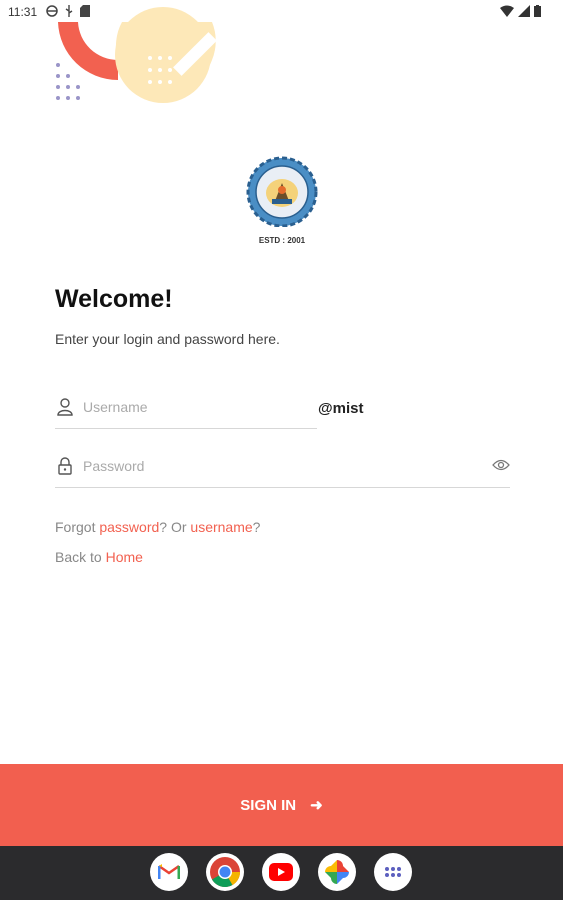  What do you see at coordinates (268, 805) in the screenshot?
I see `sign-in-label: SIGN IN` at bounding box center [268, 805].